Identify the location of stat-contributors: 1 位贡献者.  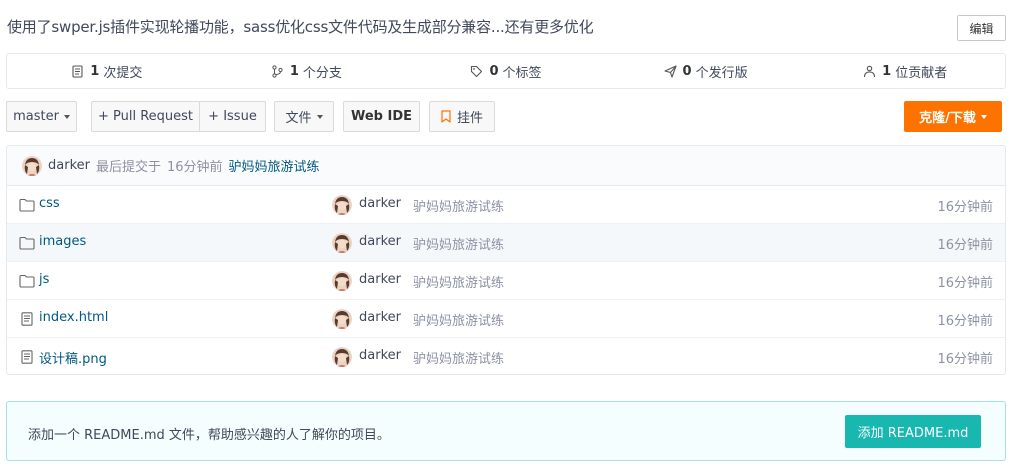
(905, 71).